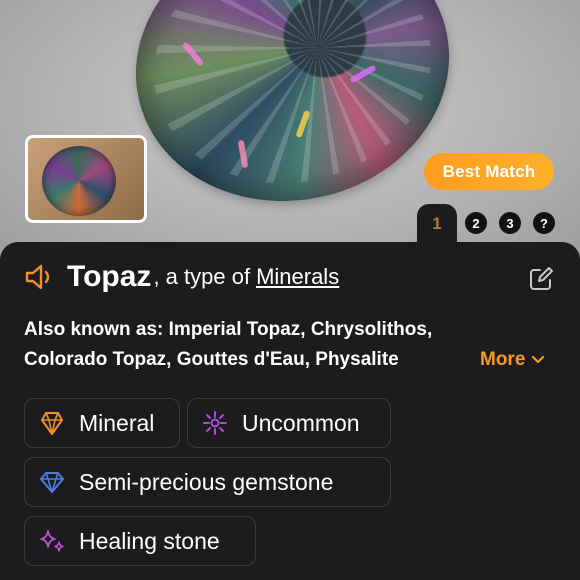  I want to click on more-button: More, so click(512, 360).